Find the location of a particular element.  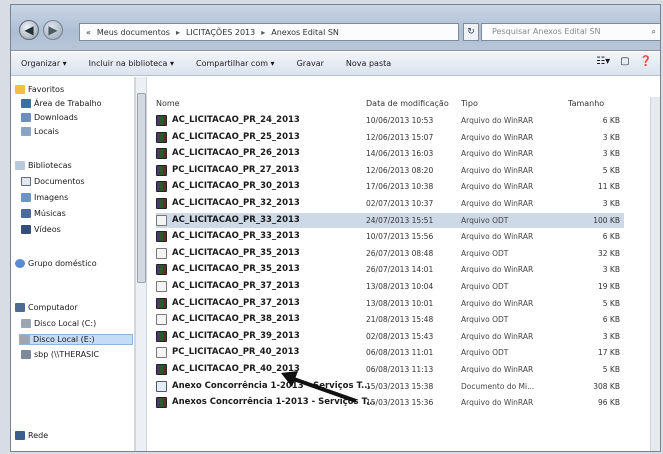

nav-desktop: Área de Trabalho is located at coordinates (61, 103).